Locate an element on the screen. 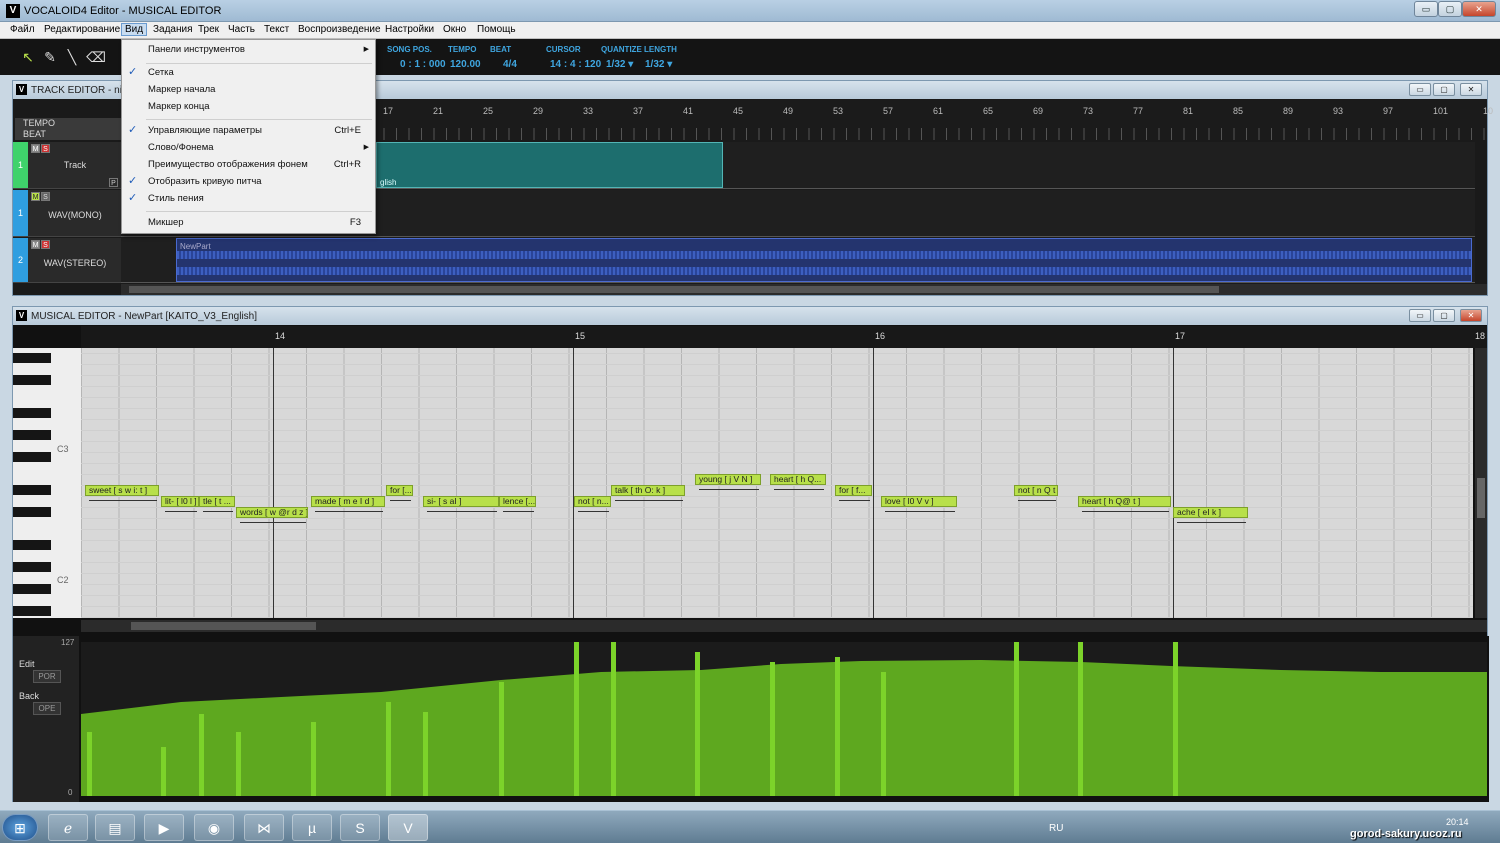 The height and width of the screenshot is (843, 1500). roll-vscroll is located at coordinates (1481, 483).